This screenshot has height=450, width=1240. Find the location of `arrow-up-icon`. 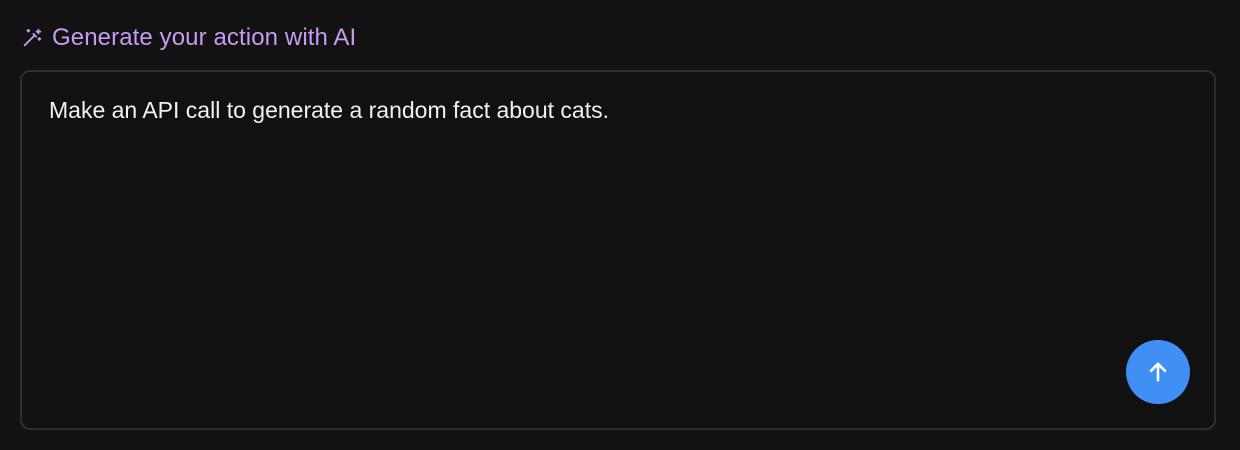

arrow-up-icon is located at coordinates (1158, 372).